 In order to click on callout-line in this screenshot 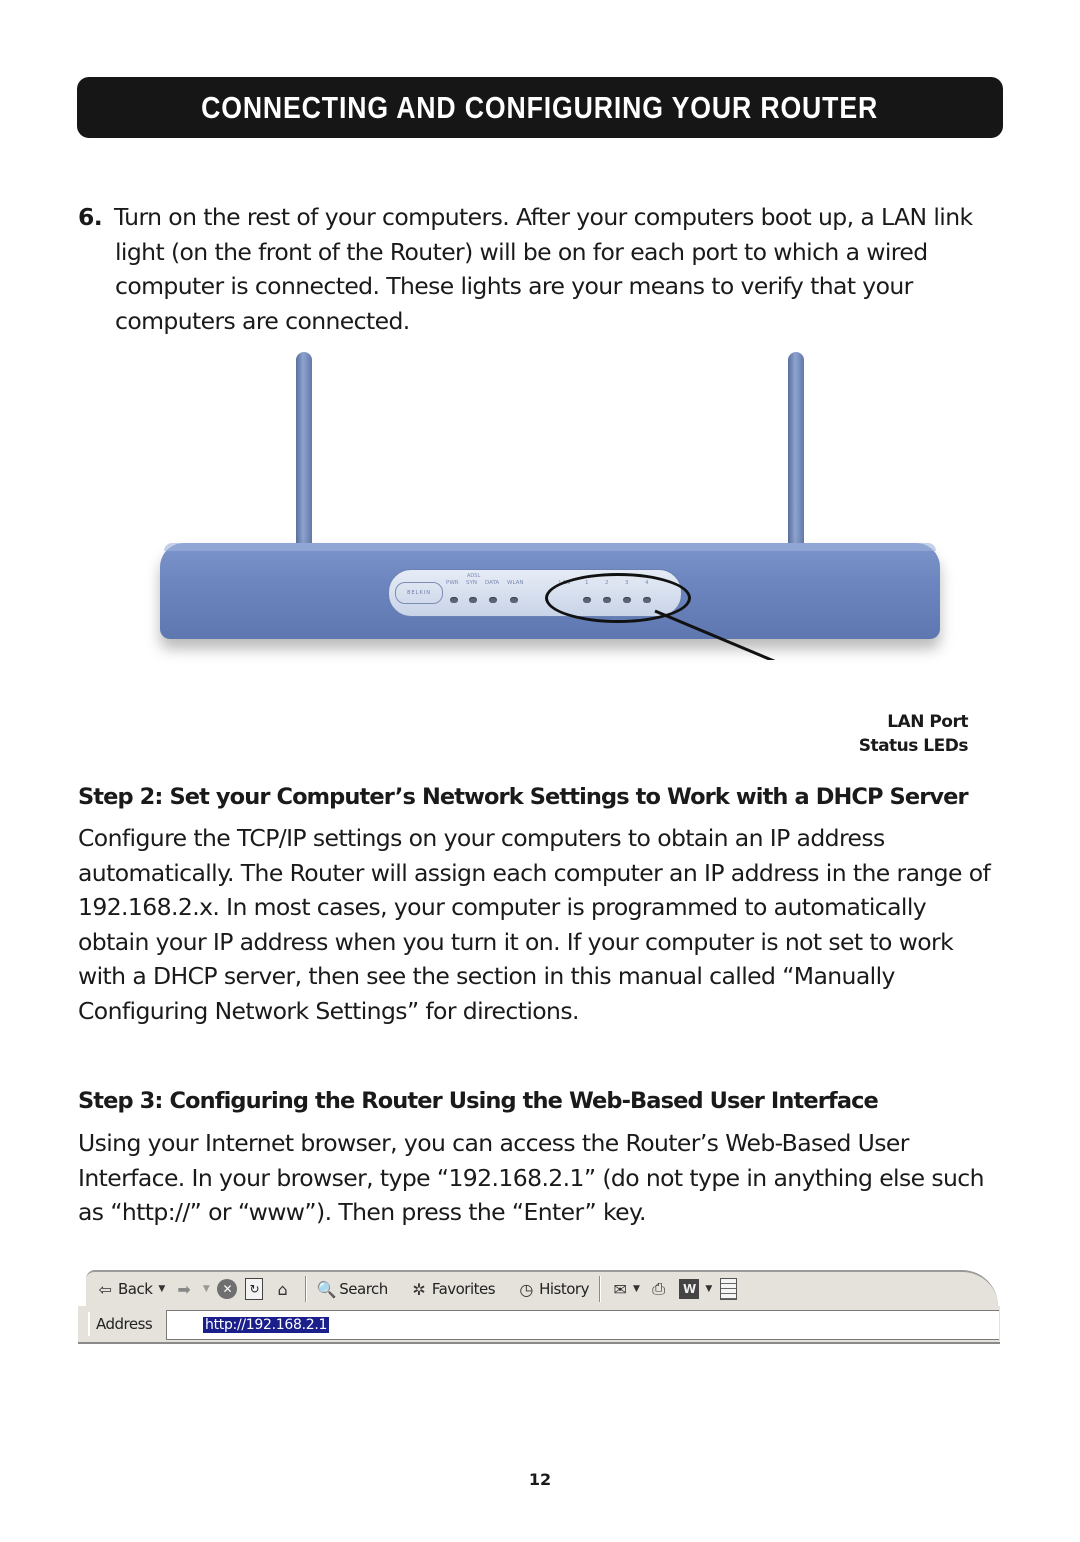, I will do `click(715, 634)`.